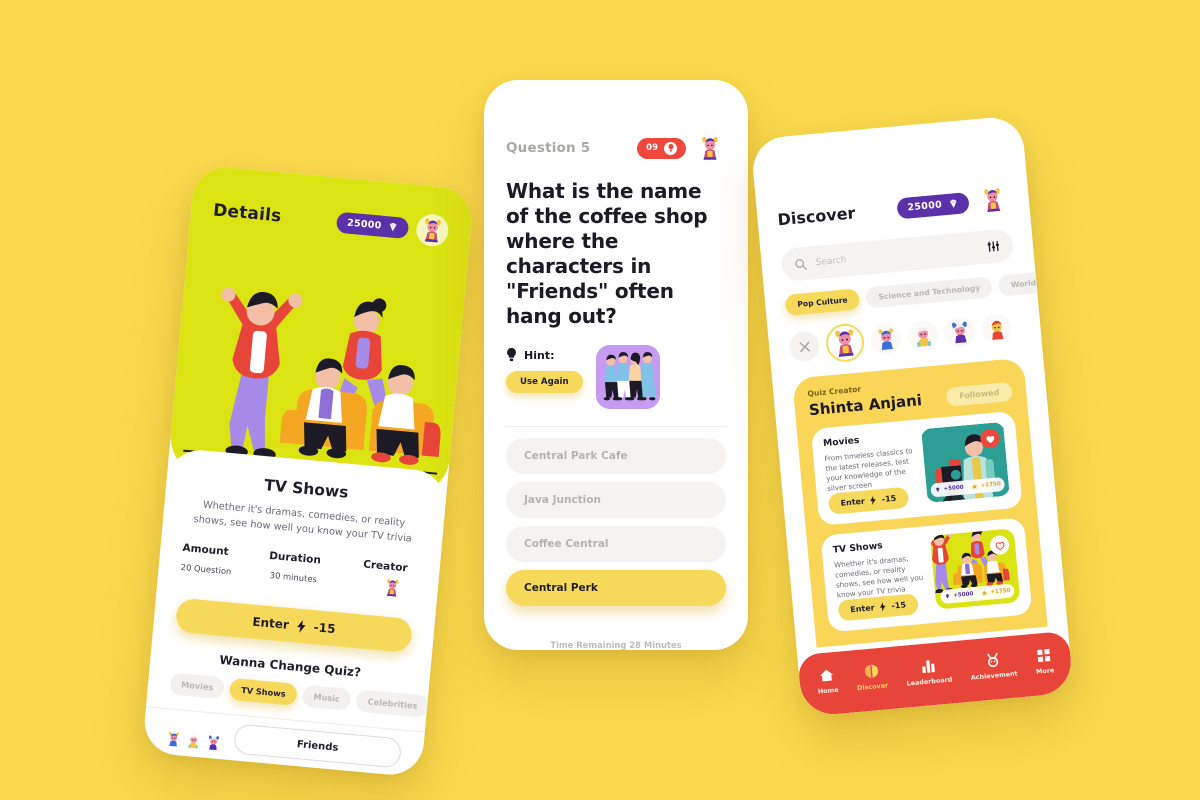  What do you see at coordinates (822, 302) in the screenshot?
I see `chip-pop-culture: Pop Culture` at bounding box center [822, 302].